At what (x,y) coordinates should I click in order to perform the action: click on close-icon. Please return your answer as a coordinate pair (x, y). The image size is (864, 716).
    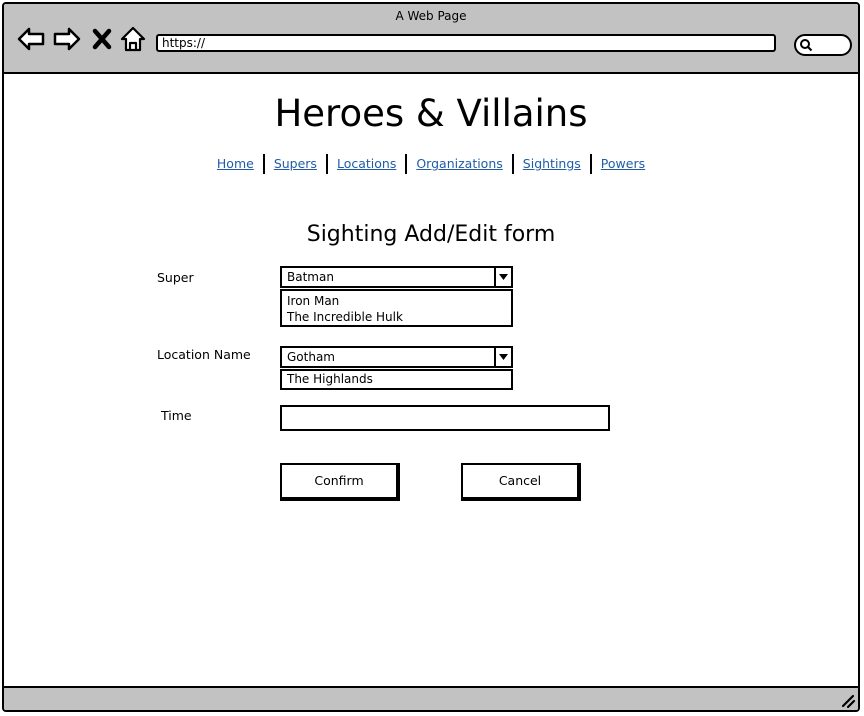
    Looking at the image, I should click on (102, 39).